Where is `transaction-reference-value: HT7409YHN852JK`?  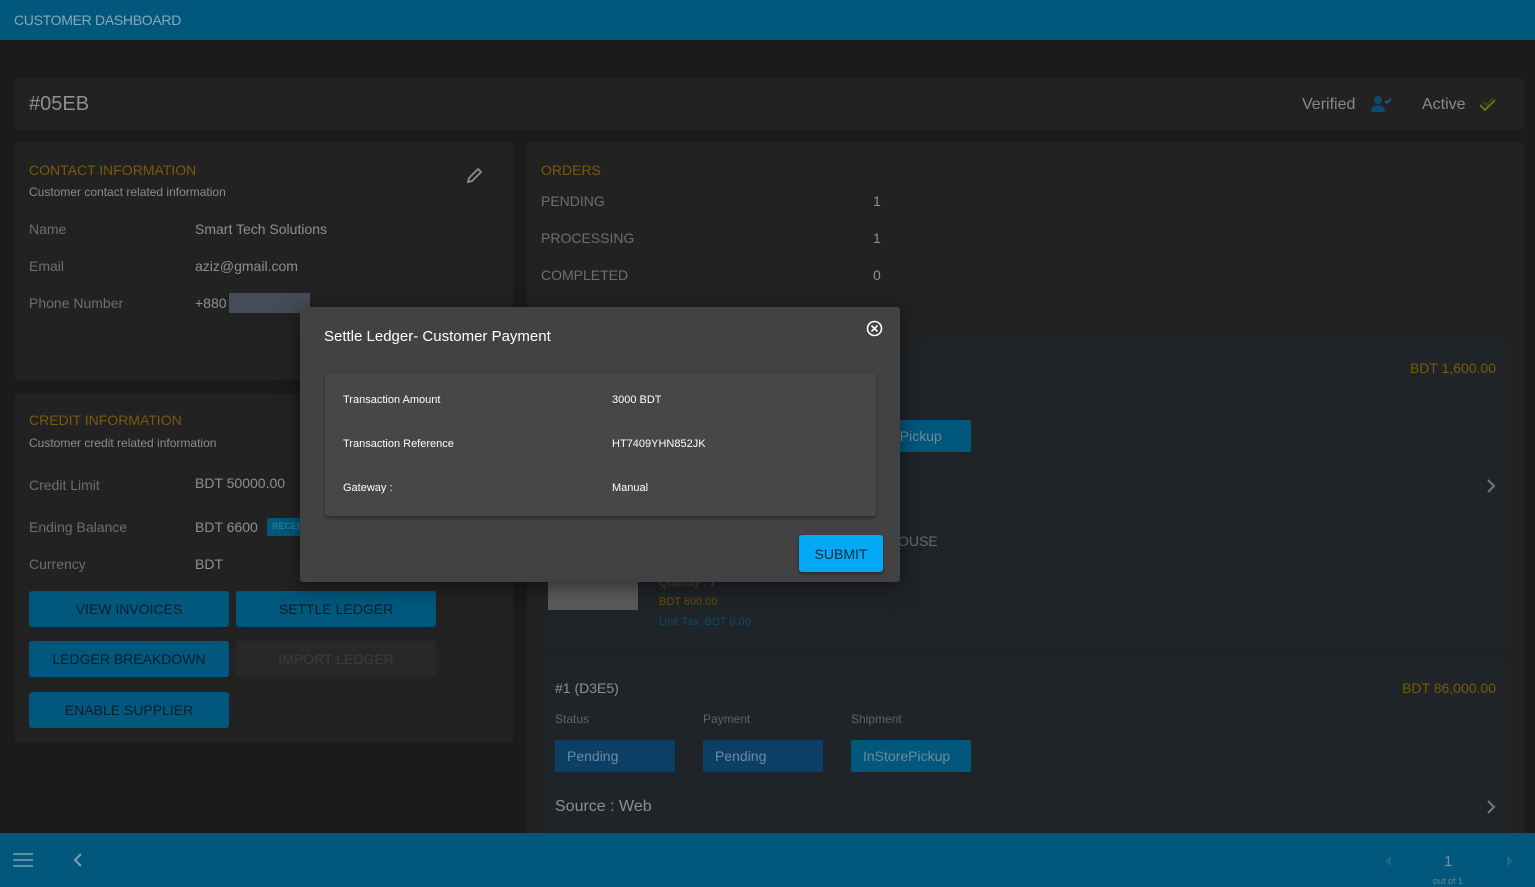 transaction-reference-value: HT7409YHN852JK is located at coordinates (659, 444).